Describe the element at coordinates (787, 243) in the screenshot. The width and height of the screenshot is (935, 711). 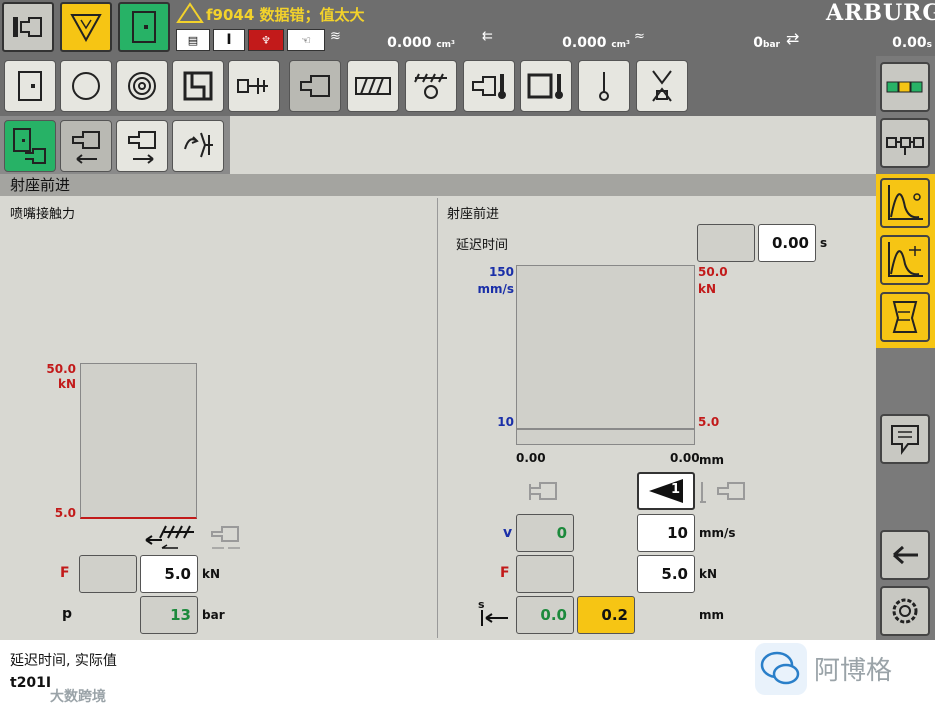
I see `delay-set-field: 0.00` at that location.